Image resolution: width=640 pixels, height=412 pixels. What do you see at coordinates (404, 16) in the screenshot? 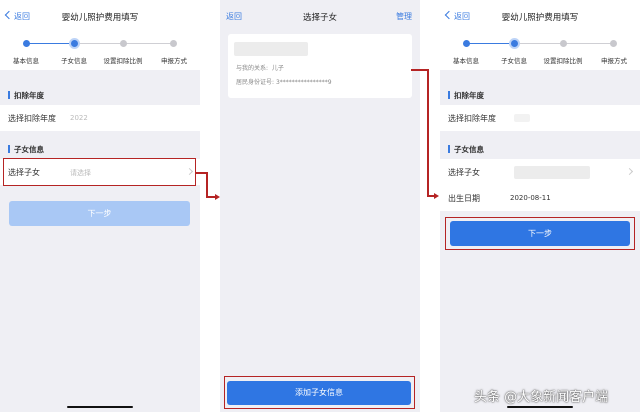
I see `manage-button: 管理` at bounding box center [404, 16].